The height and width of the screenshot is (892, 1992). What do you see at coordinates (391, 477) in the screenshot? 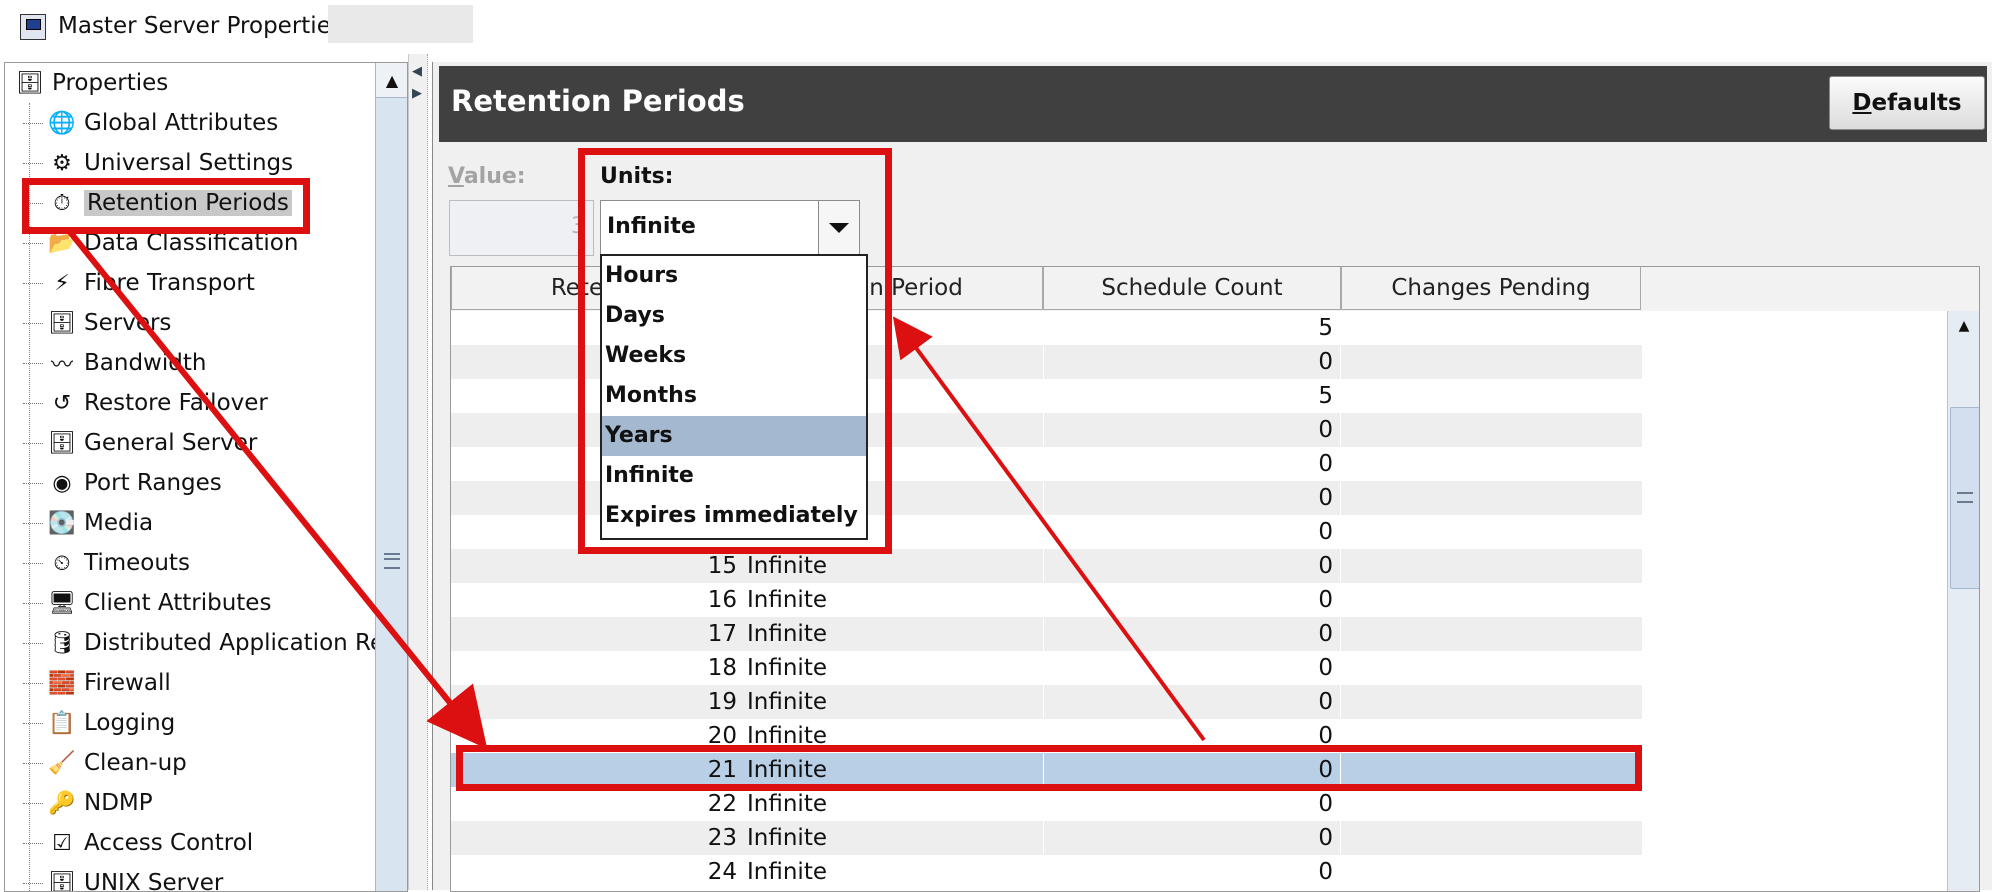
I see `tree-scrollbar: ▲` at bounding box center [391, 477].